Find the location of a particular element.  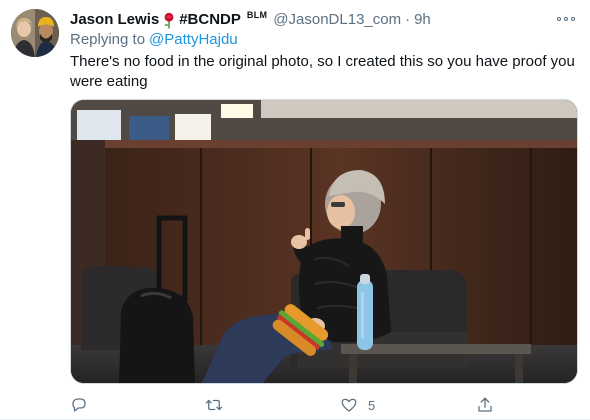

avatar-image is located at coordinates (35, 33).